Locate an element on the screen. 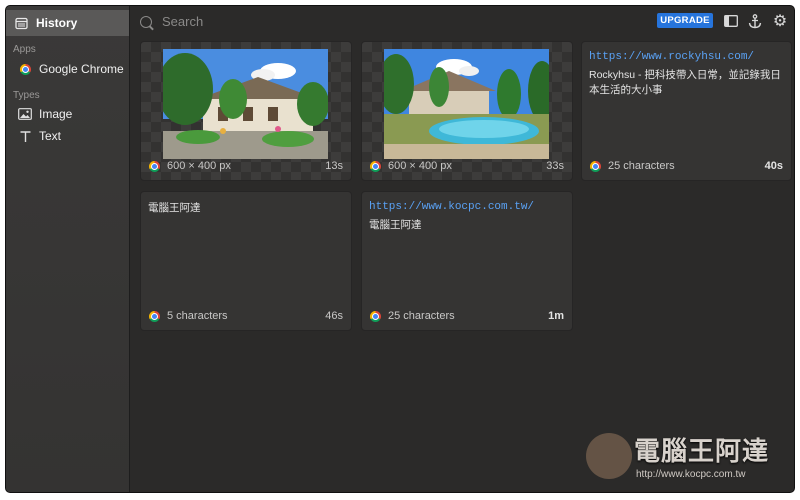 This screenshot has width=800, height=500. sidebar-item-label: Text is located at coordinates (50, 136).